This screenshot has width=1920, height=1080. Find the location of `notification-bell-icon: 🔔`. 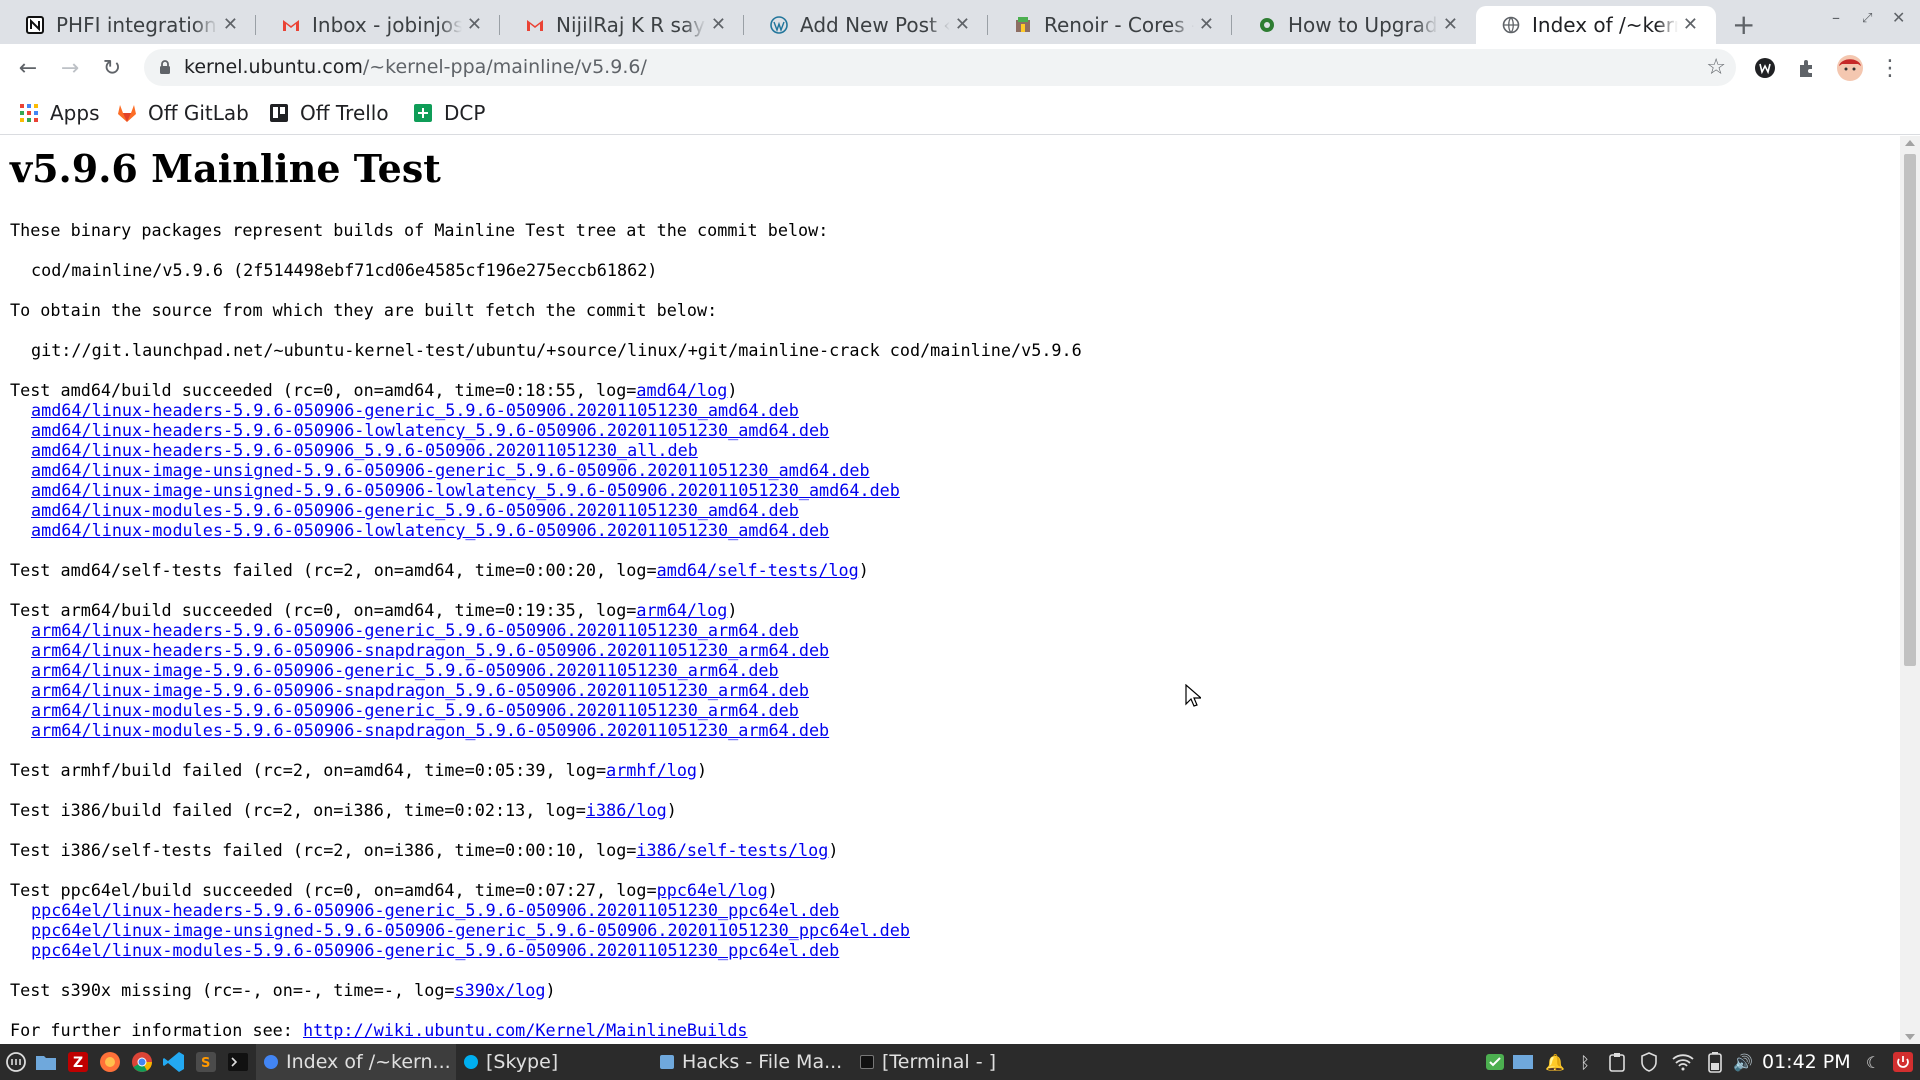

notification-bell-icon: 🔔 is located at coordinates (1555, 1062).